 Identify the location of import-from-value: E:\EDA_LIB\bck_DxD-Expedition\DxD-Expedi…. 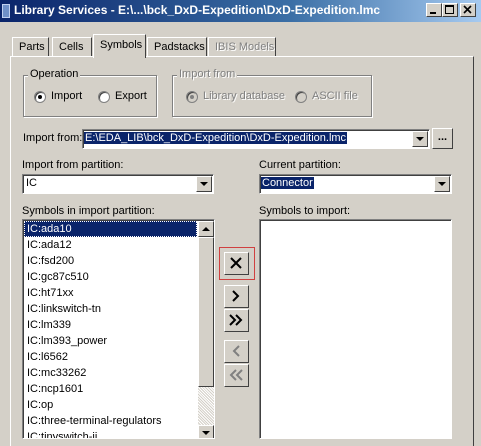
(216, 138).